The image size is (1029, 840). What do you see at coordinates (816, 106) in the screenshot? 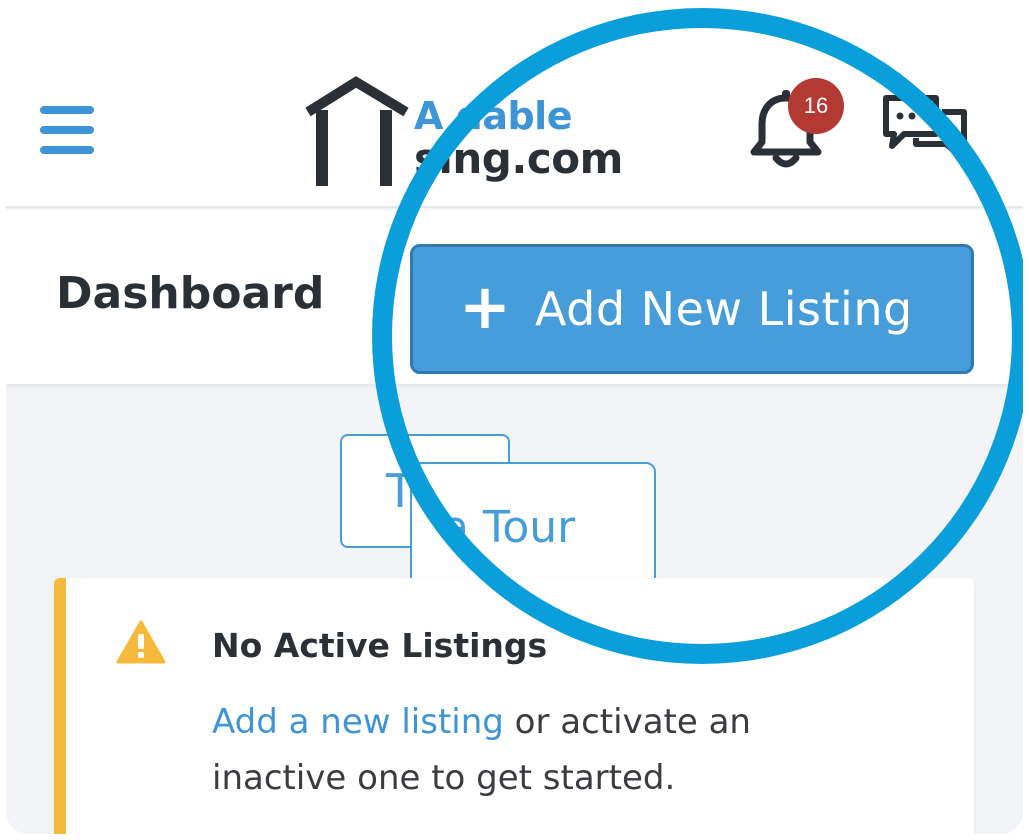
I see `notification-count-badge: 16` at bounding box center [816, 106].